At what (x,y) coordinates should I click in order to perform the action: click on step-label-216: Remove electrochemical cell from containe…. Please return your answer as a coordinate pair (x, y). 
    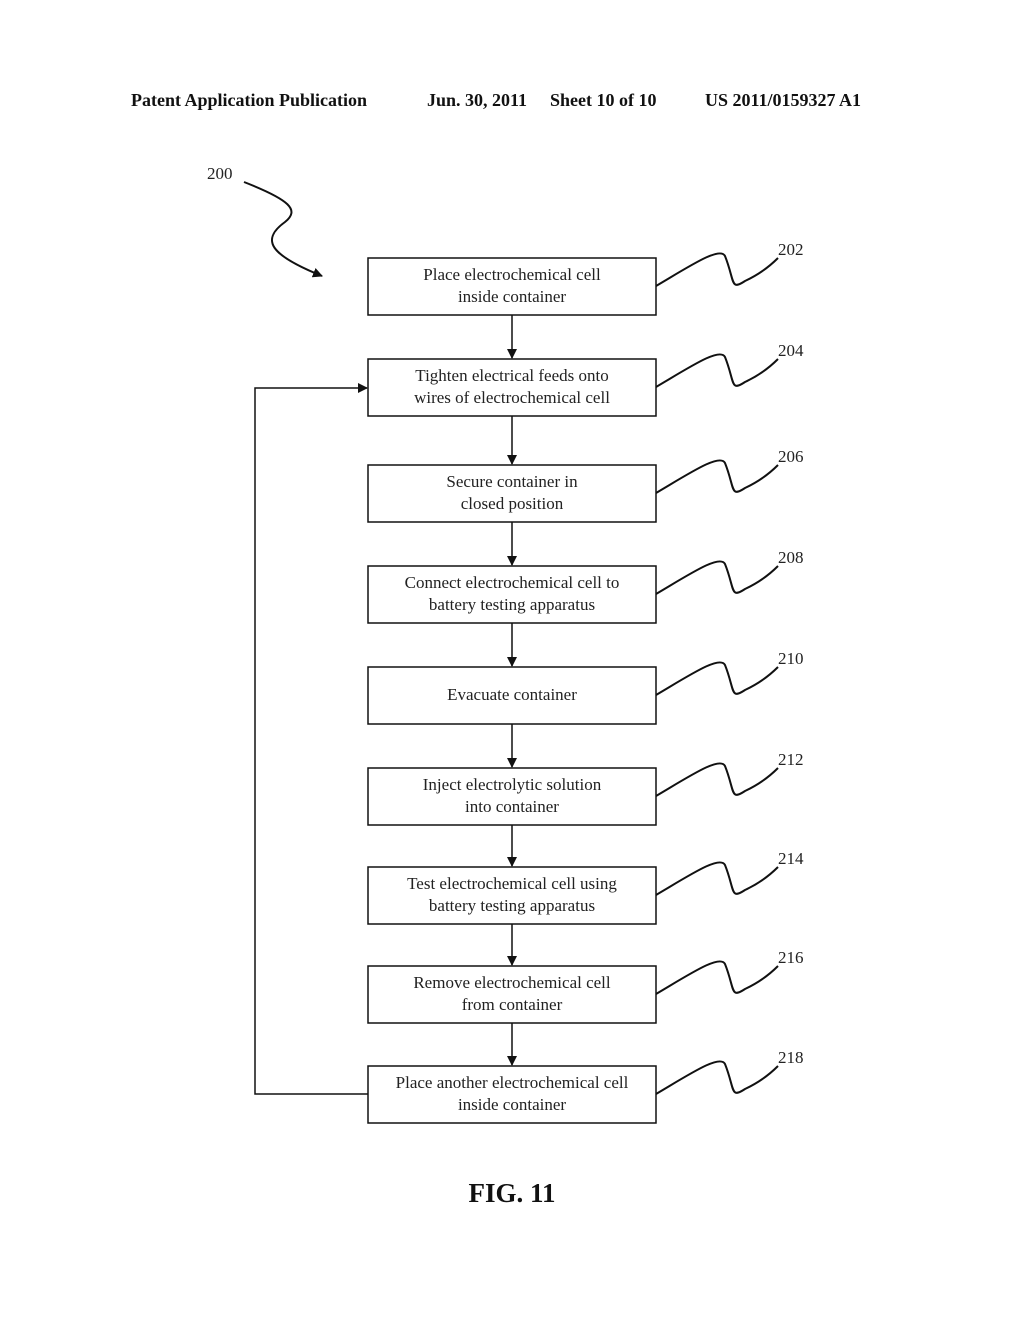
    Looking at the image, I should click on (512, 994).